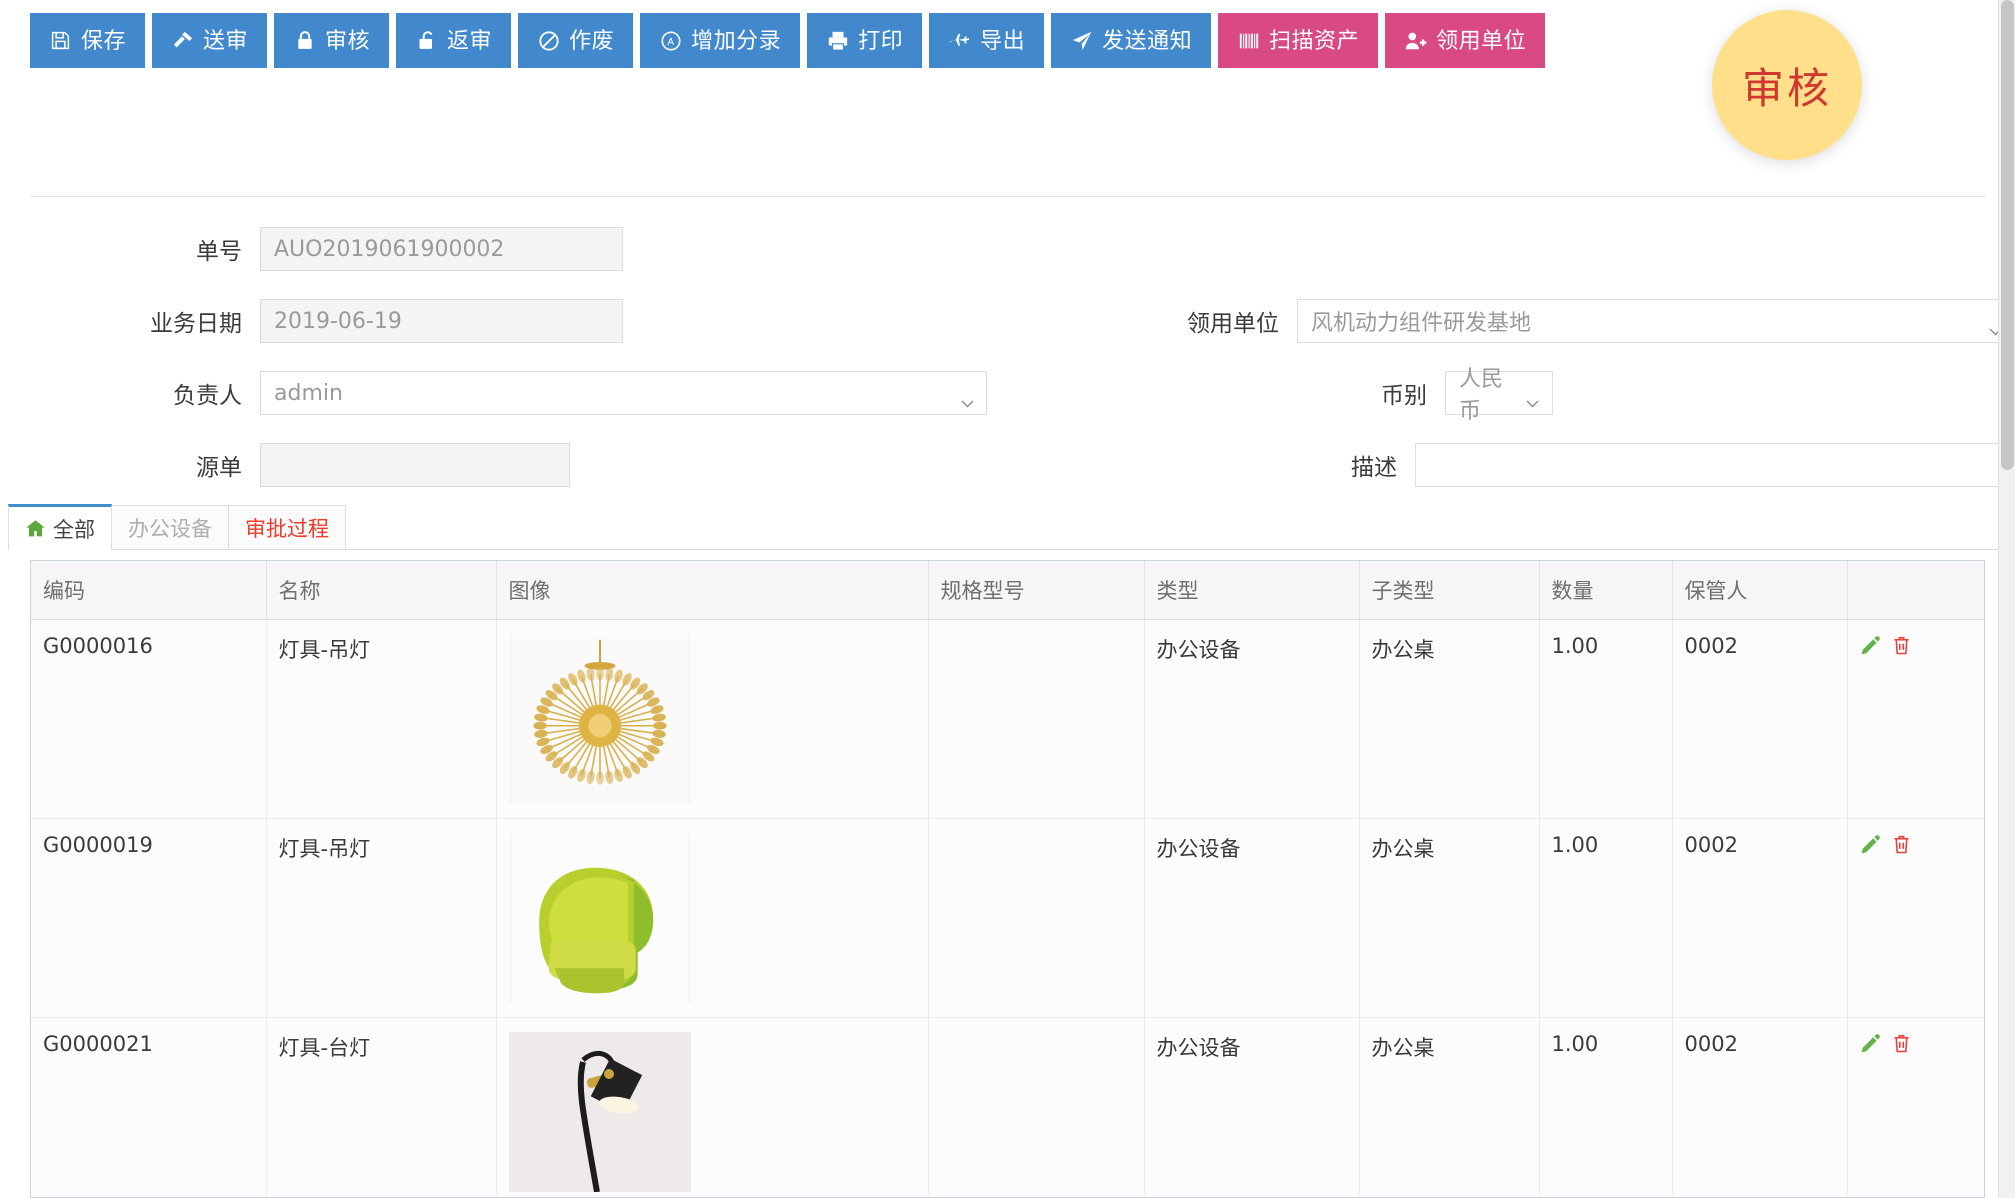 Image resolution: width=2015 pixels, height=1198 pixels. What do you see at coordinates (149, 719) in the screenshot?
I see `cell-code: G0000016` at bounding box center [149, 719].